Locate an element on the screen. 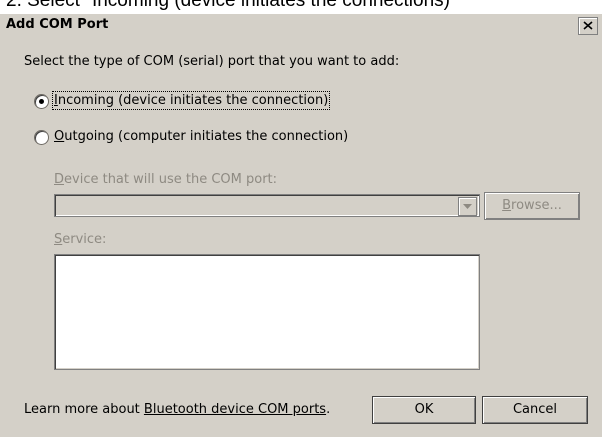 The width and height of the screenshot is (602, 437). service-label: Service: is located at coordinates (80, 239).